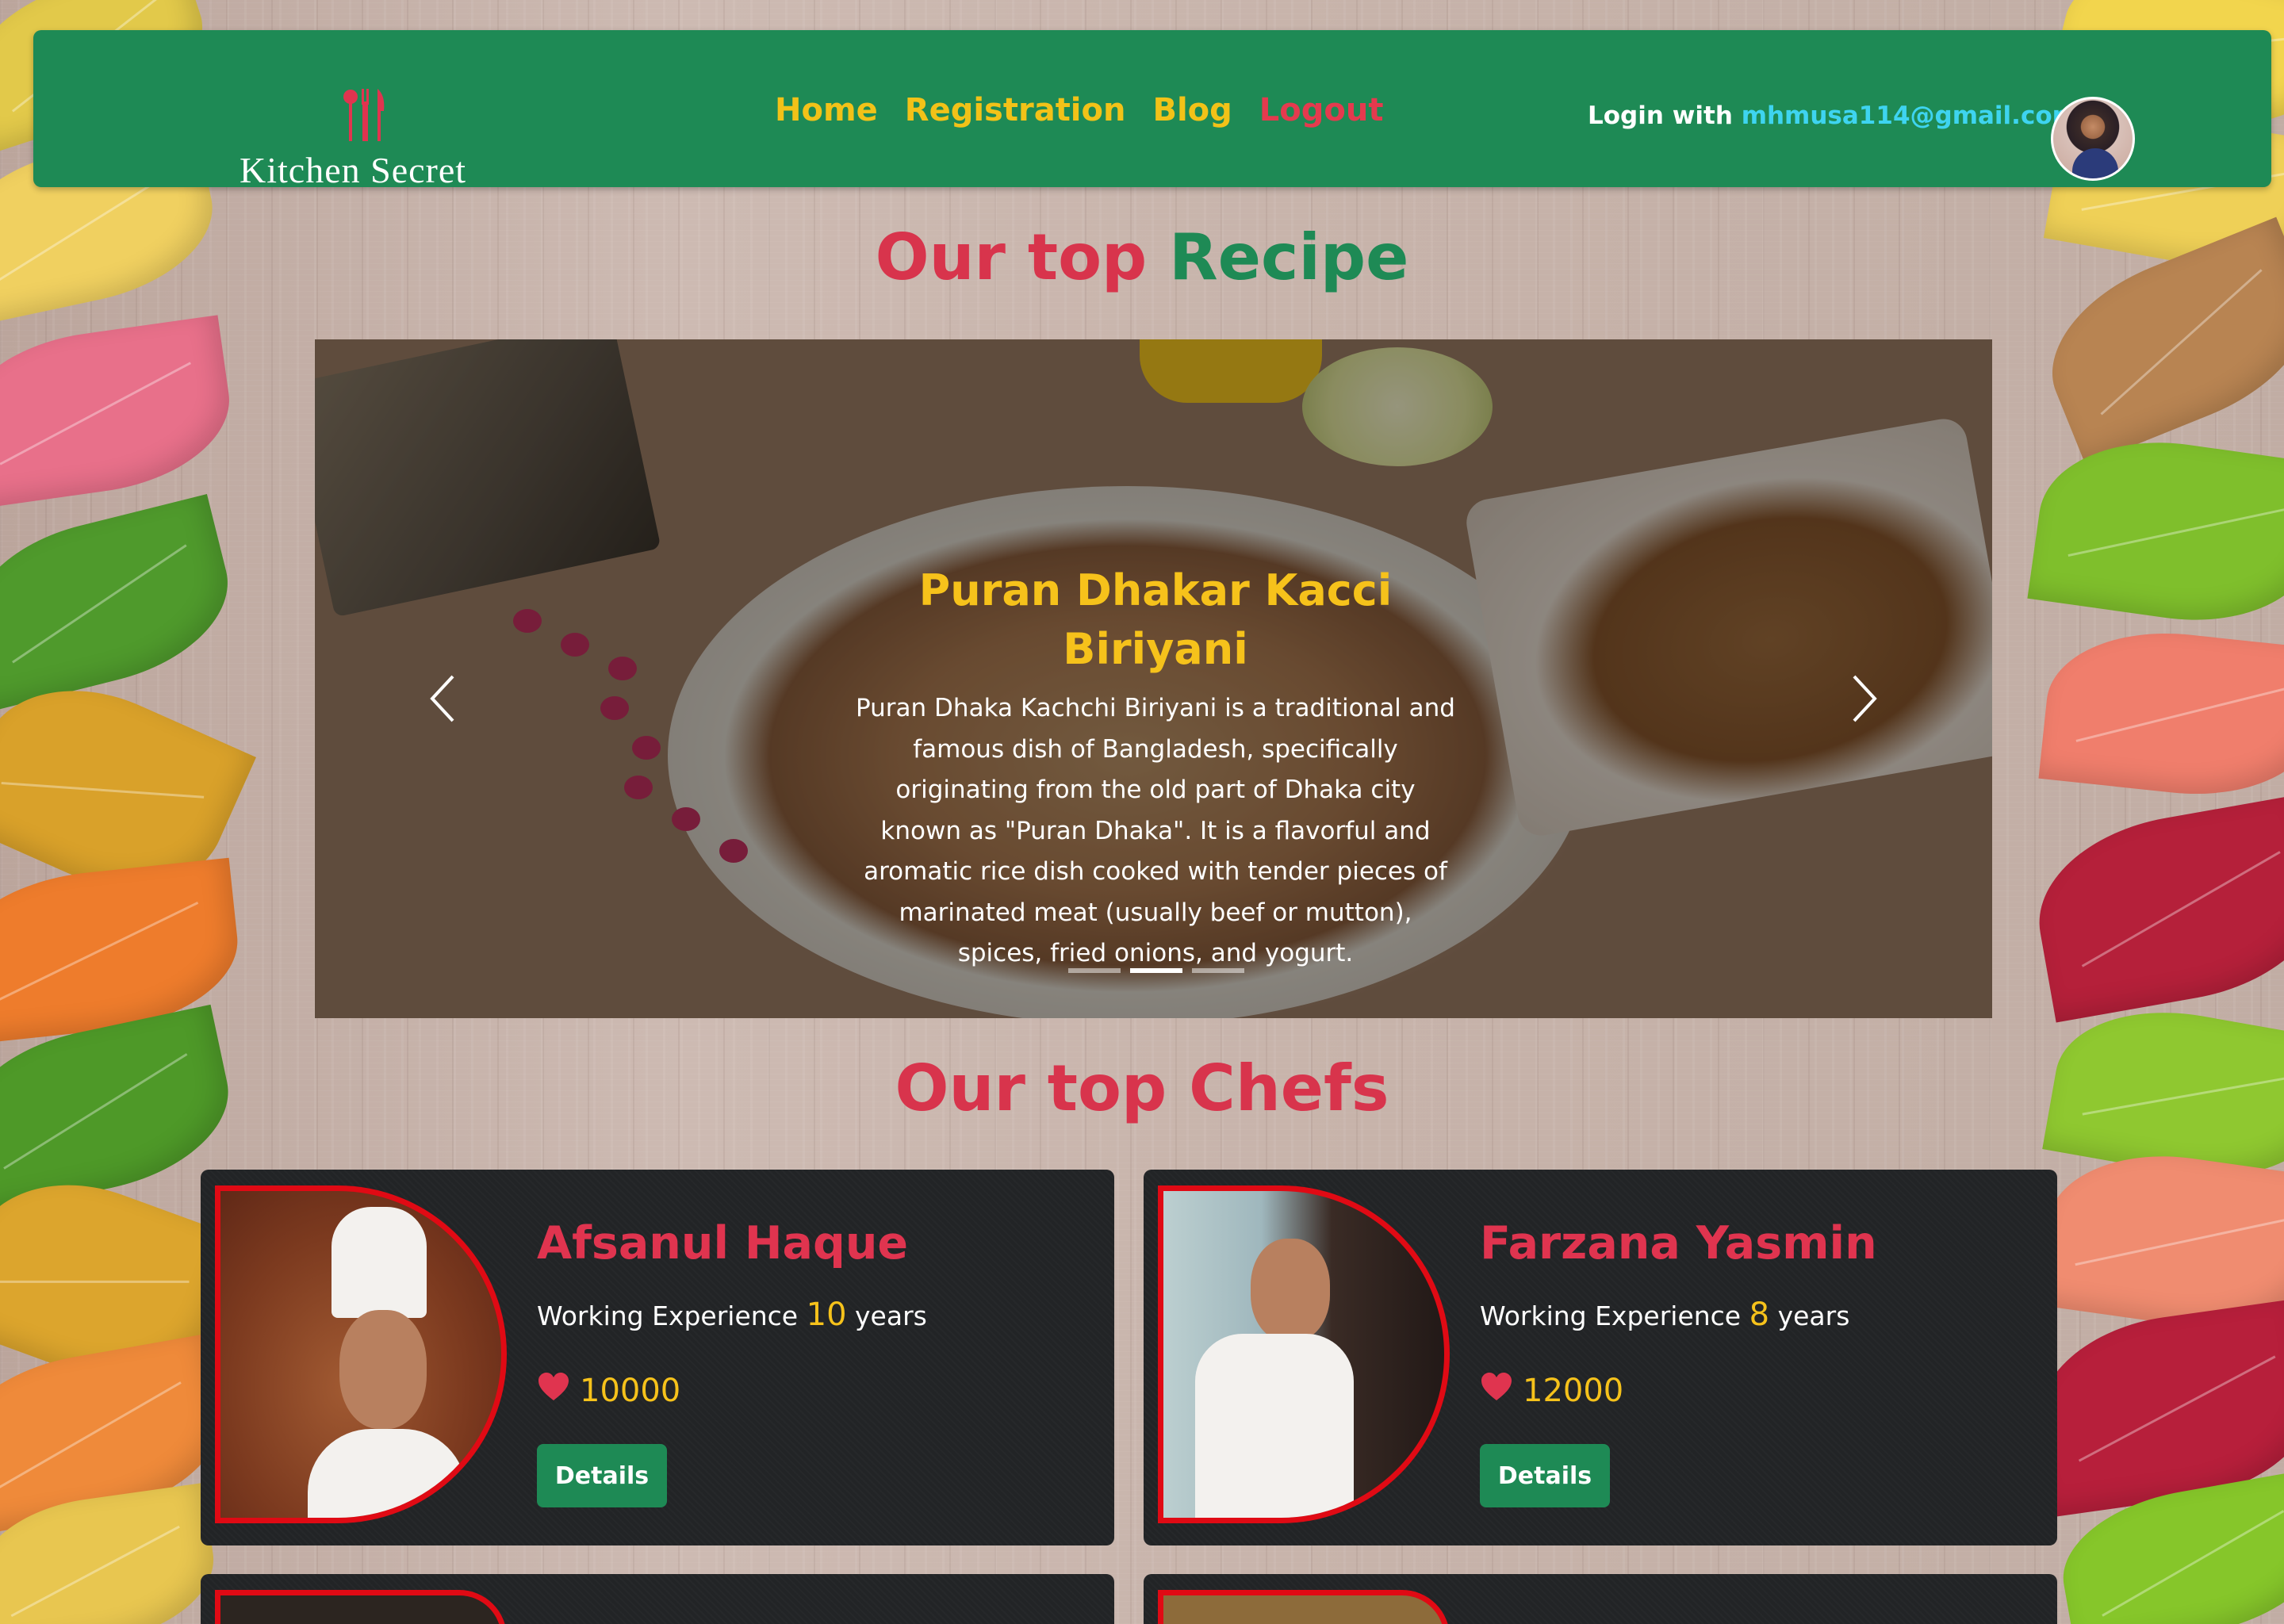  I want to click on chef-name: Farzana Yasmin, so click(1678, 1243).